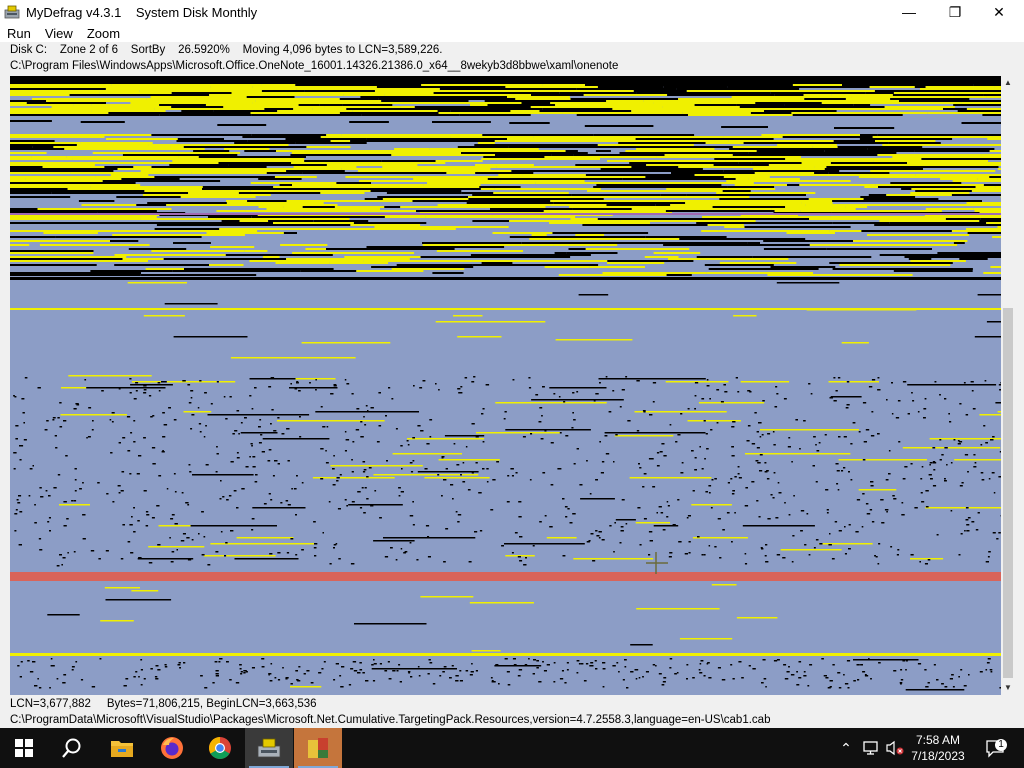 This screenshot has width=1024, height=768. What do you see at coordinates (142, 12) in the screenshot?
I see `window-title: MyDefrag v4.3.1 System Disk Monthly` at bounding box center [142, 12].